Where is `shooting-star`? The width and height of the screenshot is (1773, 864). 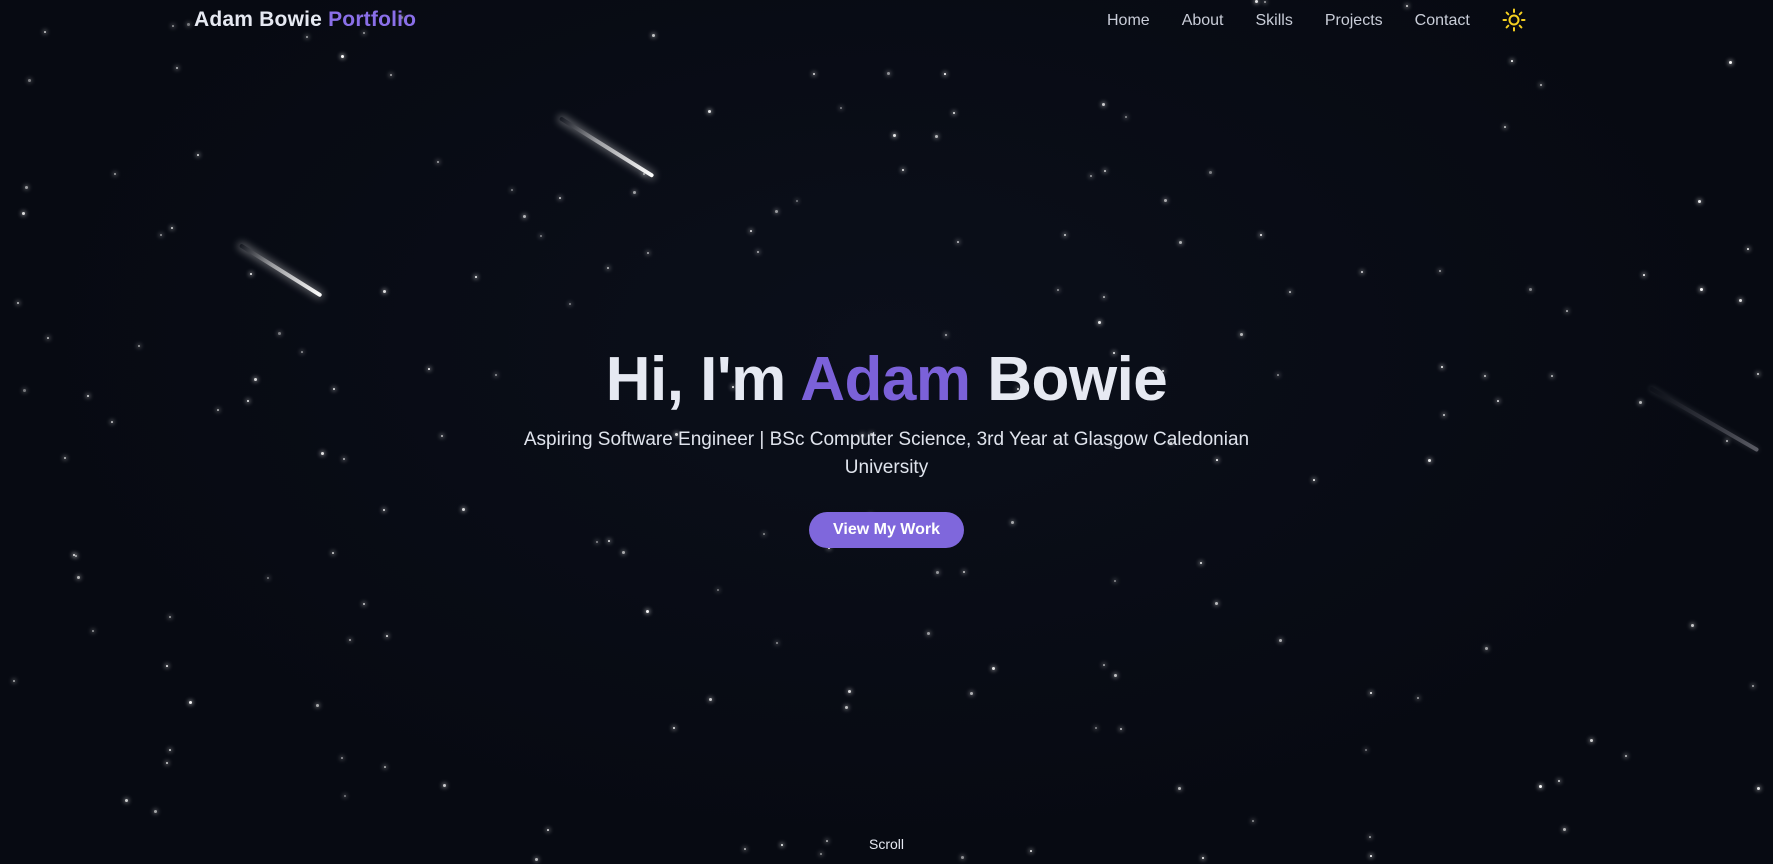
shooting-star is located at coordinates (606, 147).